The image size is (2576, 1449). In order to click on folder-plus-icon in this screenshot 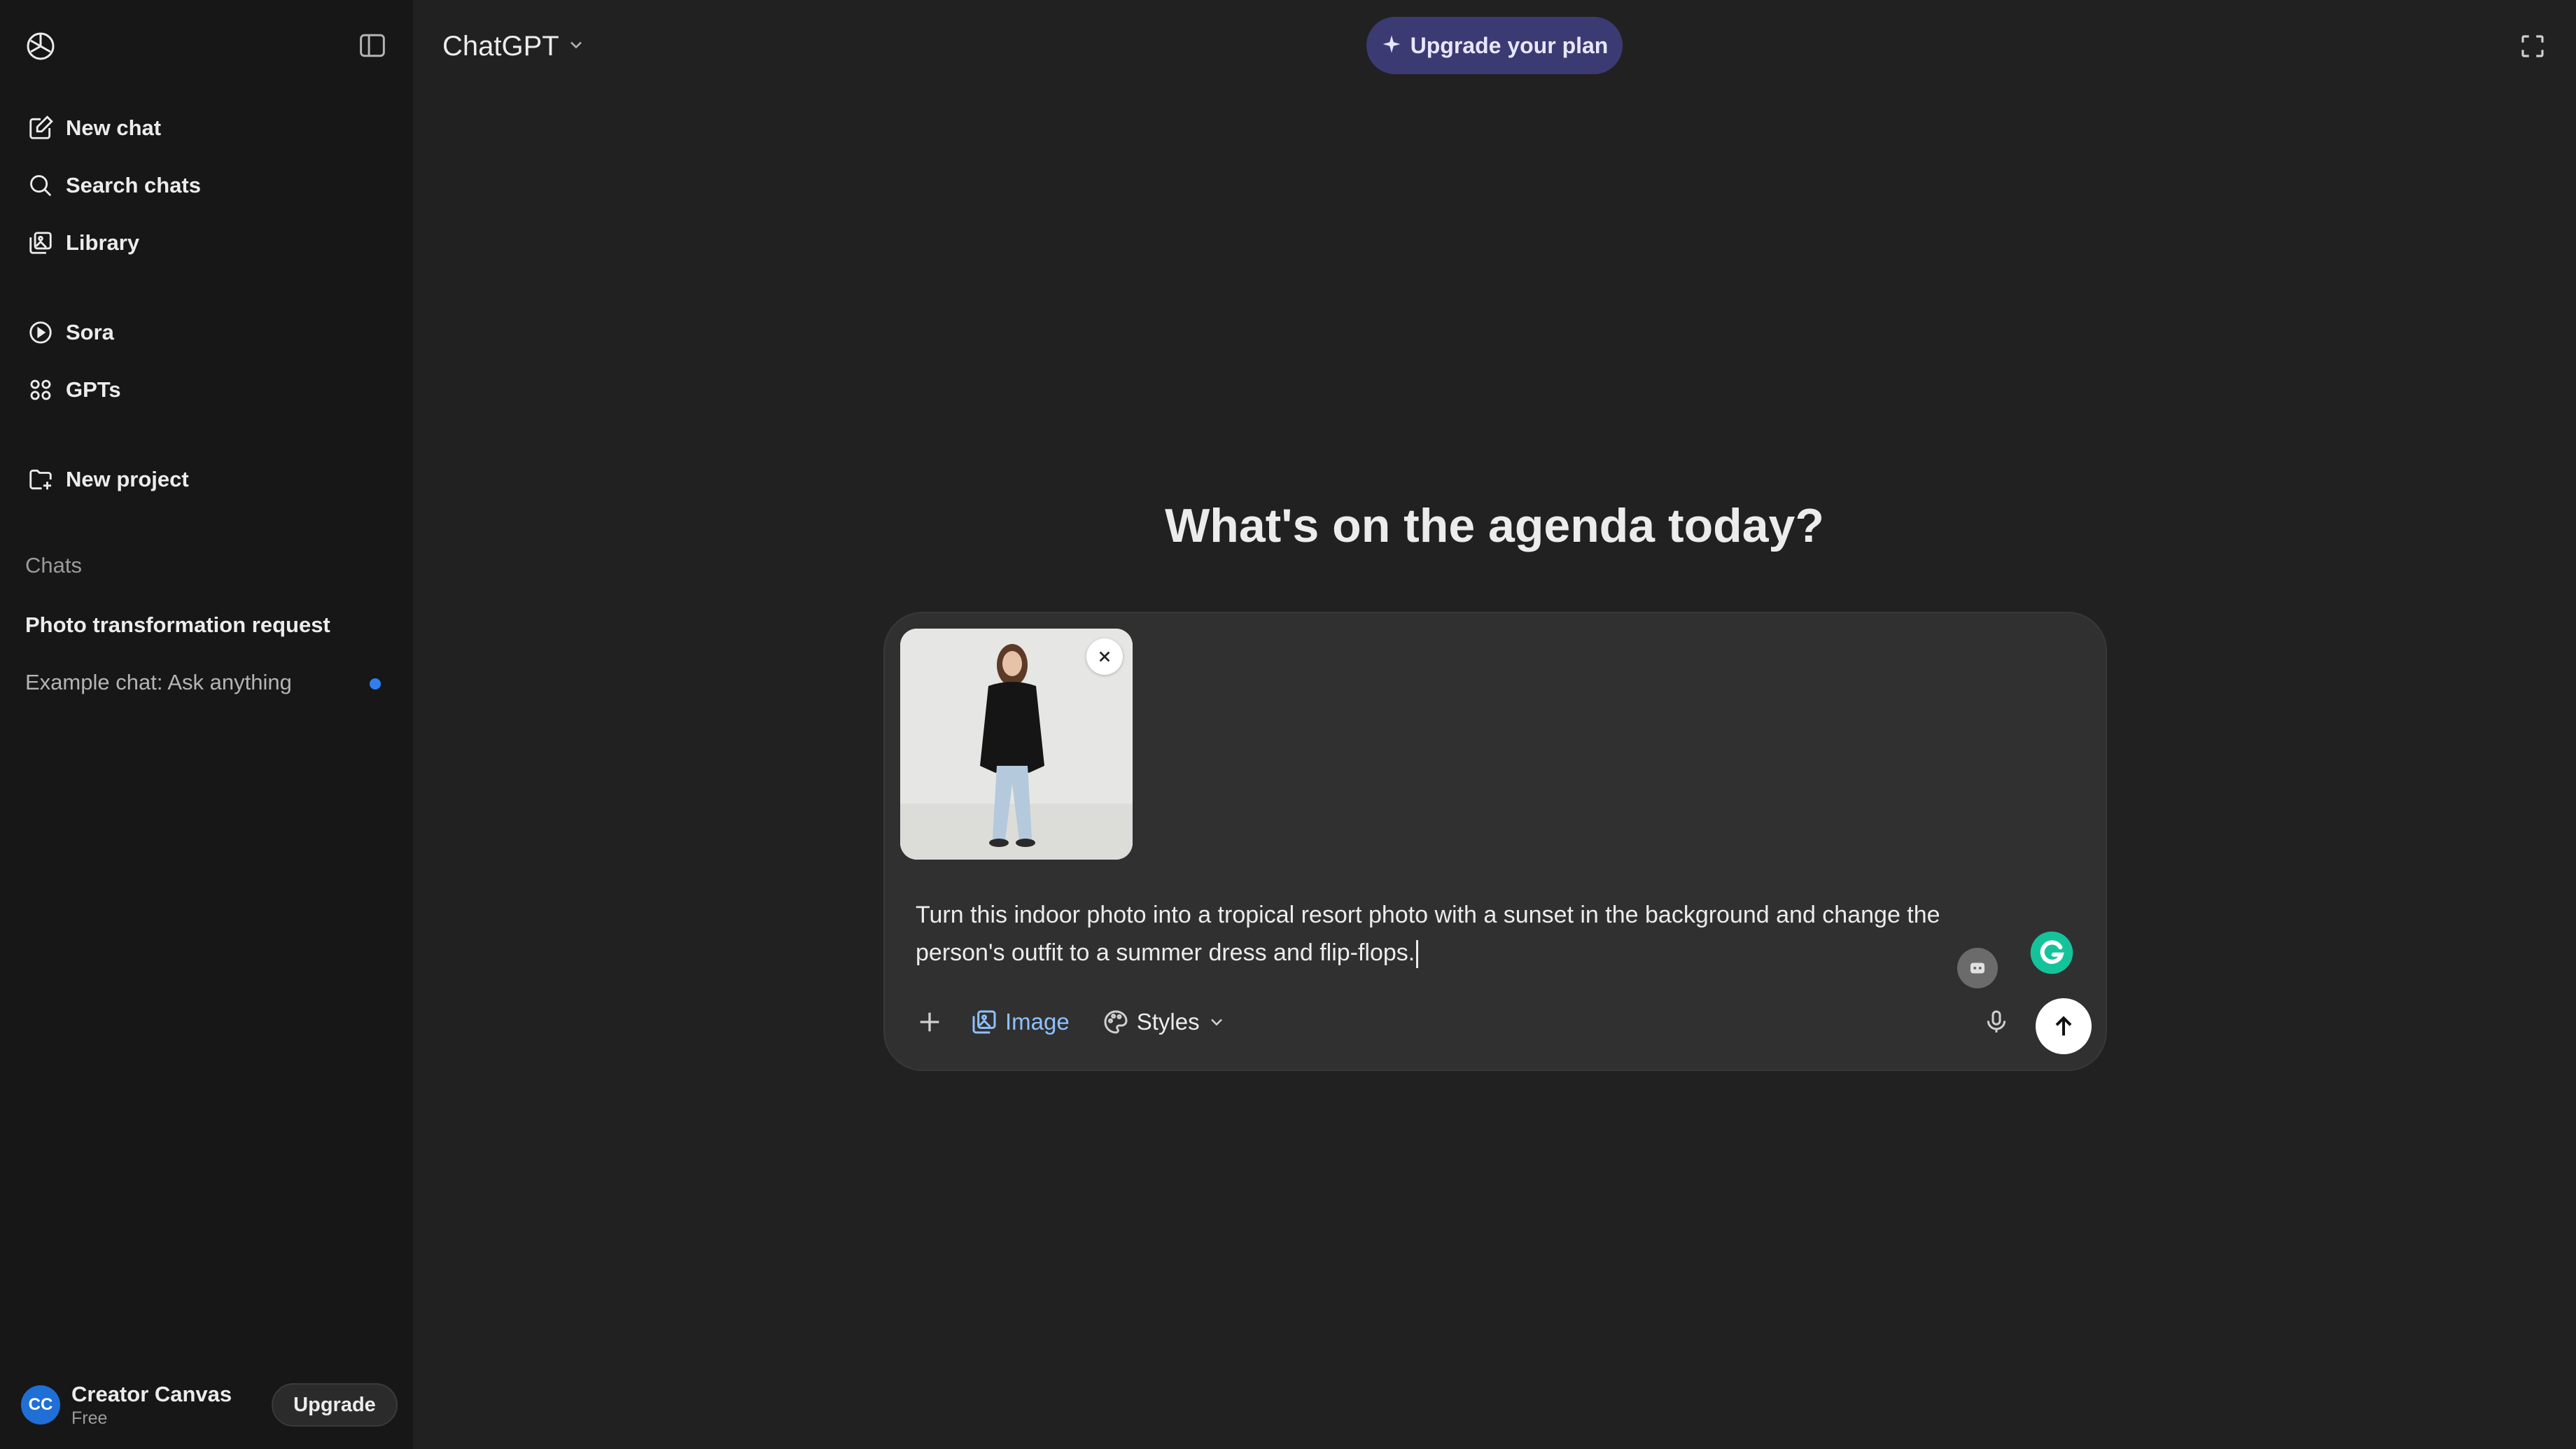, I will do `click(40, 479)`.